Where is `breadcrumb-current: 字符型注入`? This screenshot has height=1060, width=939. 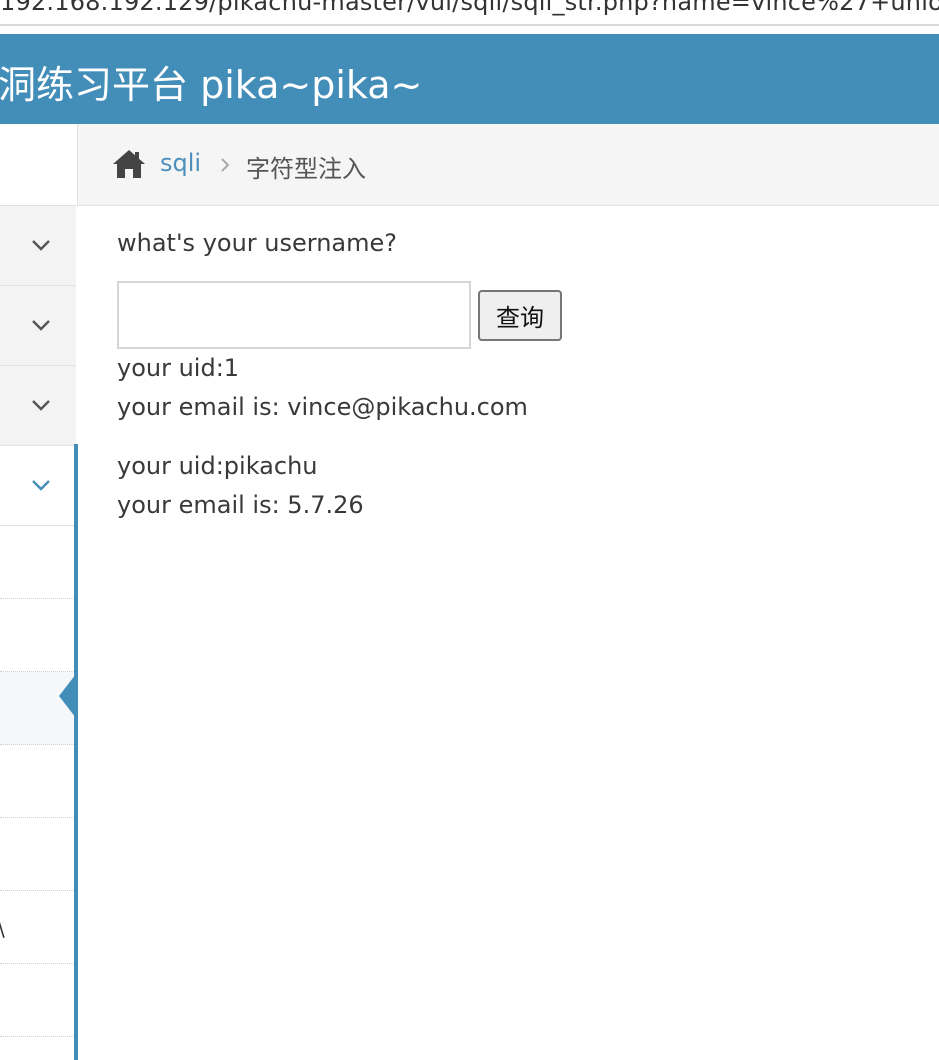
breadcrumb-current: 字符型注入 is located at coordinates (306, 169).